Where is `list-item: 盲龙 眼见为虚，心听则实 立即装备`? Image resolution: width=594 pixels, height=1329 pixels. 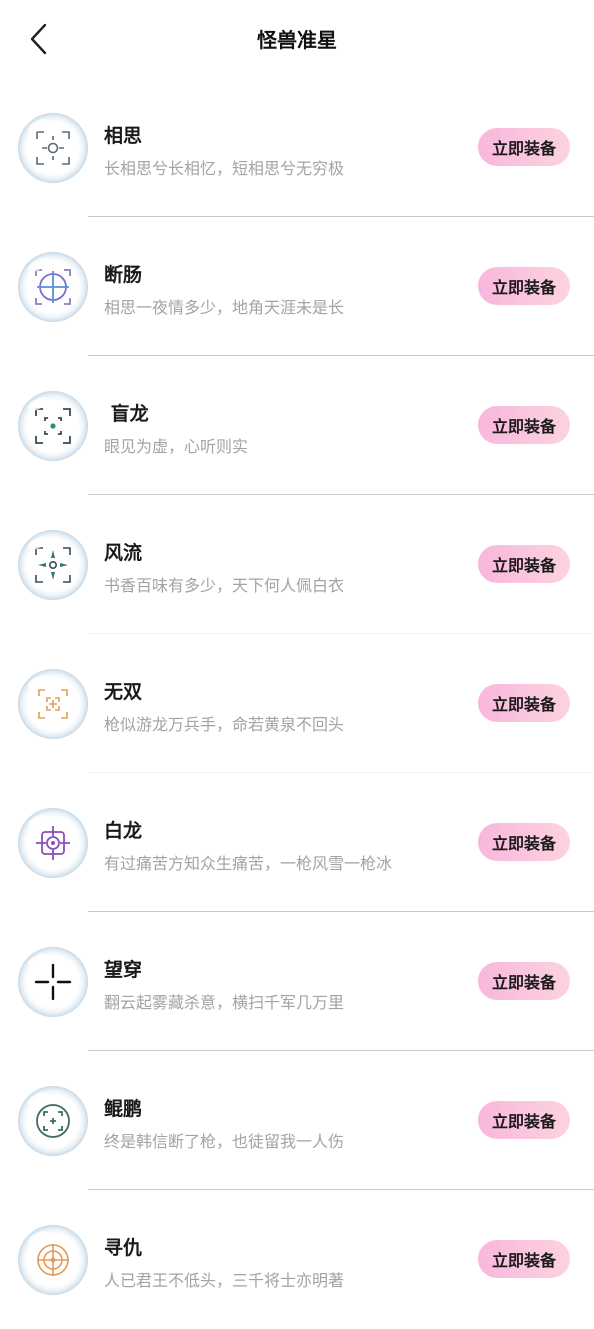
list-item: 盲龙 眼见为虚，心听则实 立即装备 is located at coordinates (297, 425).